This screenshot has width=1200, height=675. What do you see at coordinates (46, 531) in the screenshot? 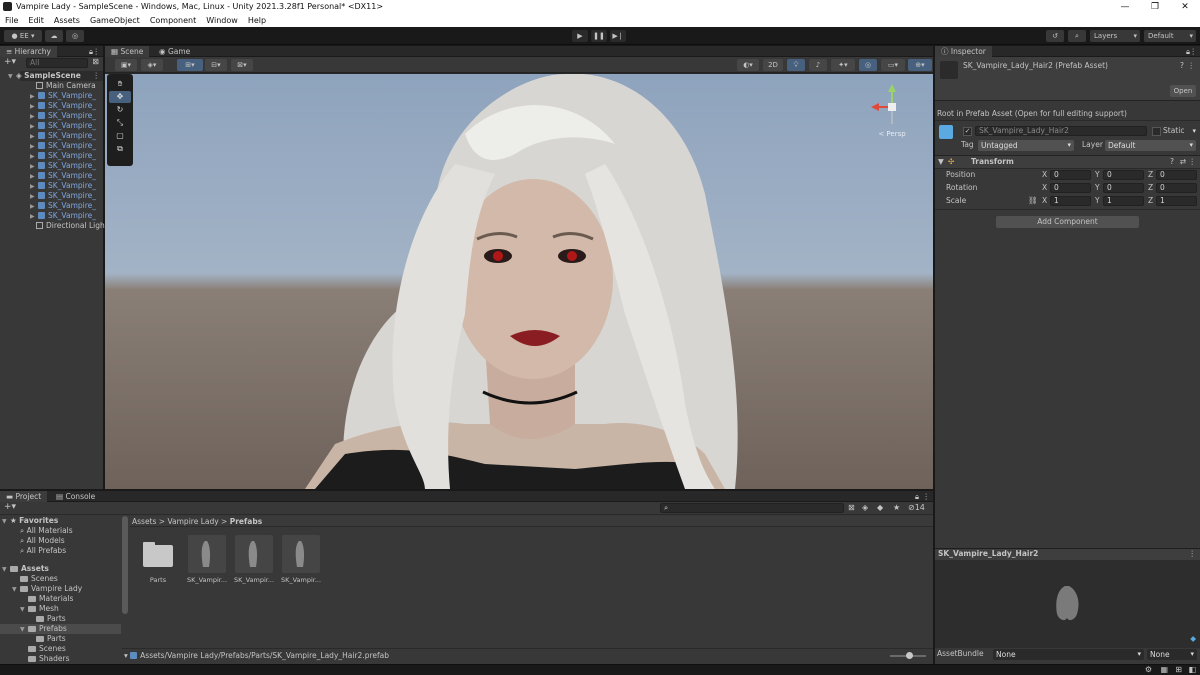
I see `favorite-item: ⌕ All Materials` at bounding box center [46, 531].